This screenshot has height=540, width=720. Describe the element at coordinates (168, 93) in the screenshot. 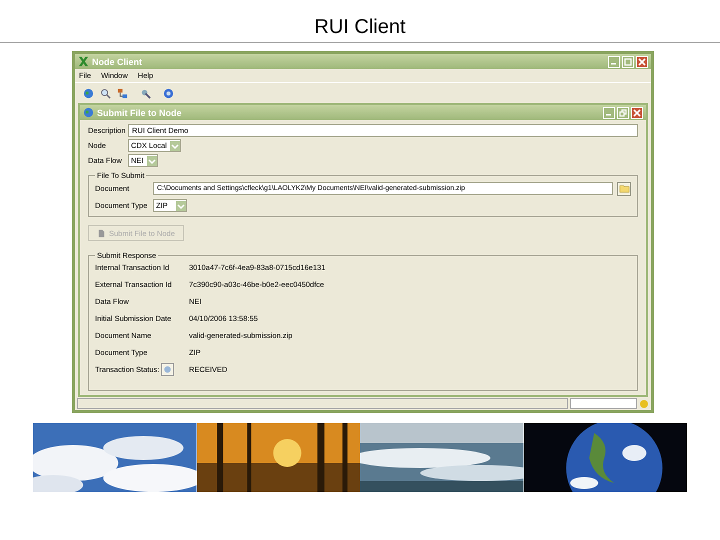

I see `help-icon` at that location.